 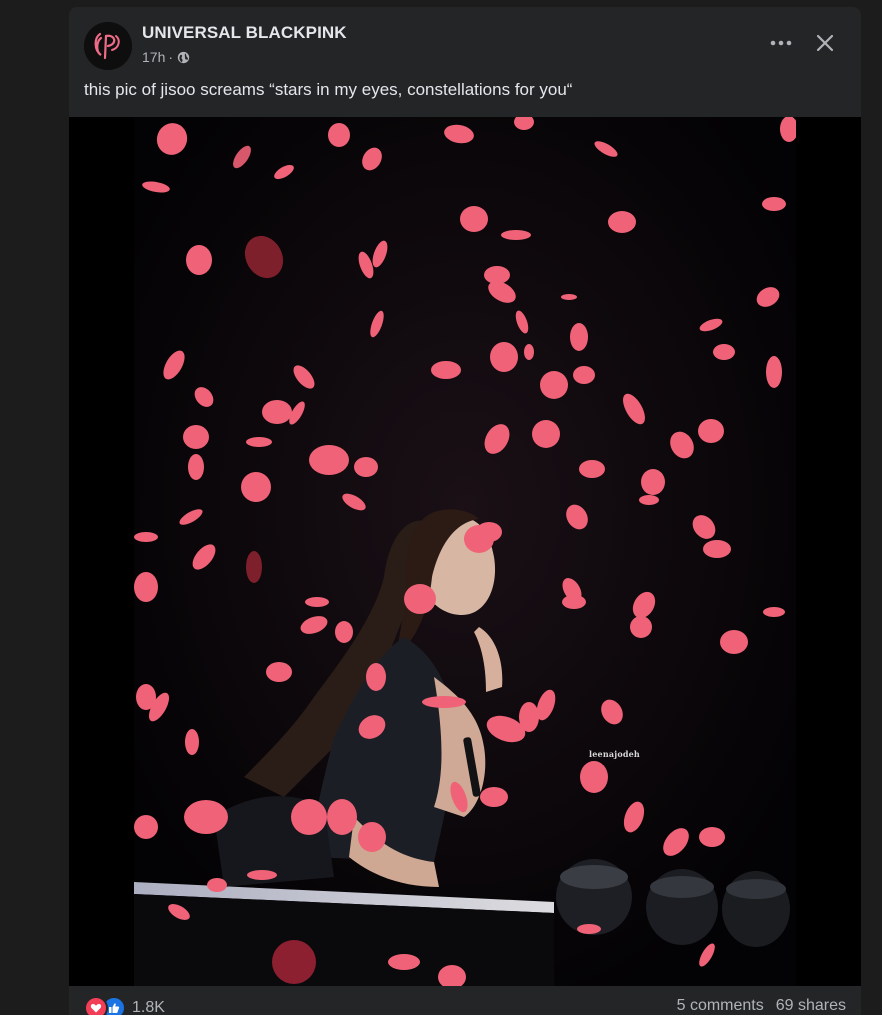 I want to click on reactions-summary: 1.8K, so click(x=124, y=1005).